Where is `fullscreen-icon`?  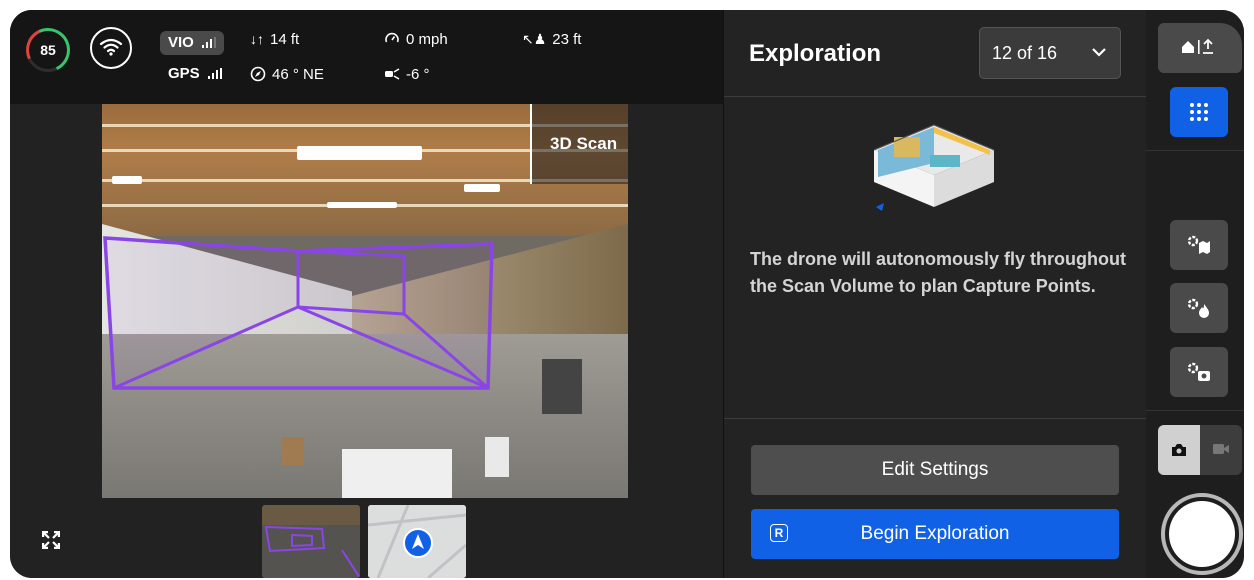
fullscreen-icon is located at coordinates (51, 542).